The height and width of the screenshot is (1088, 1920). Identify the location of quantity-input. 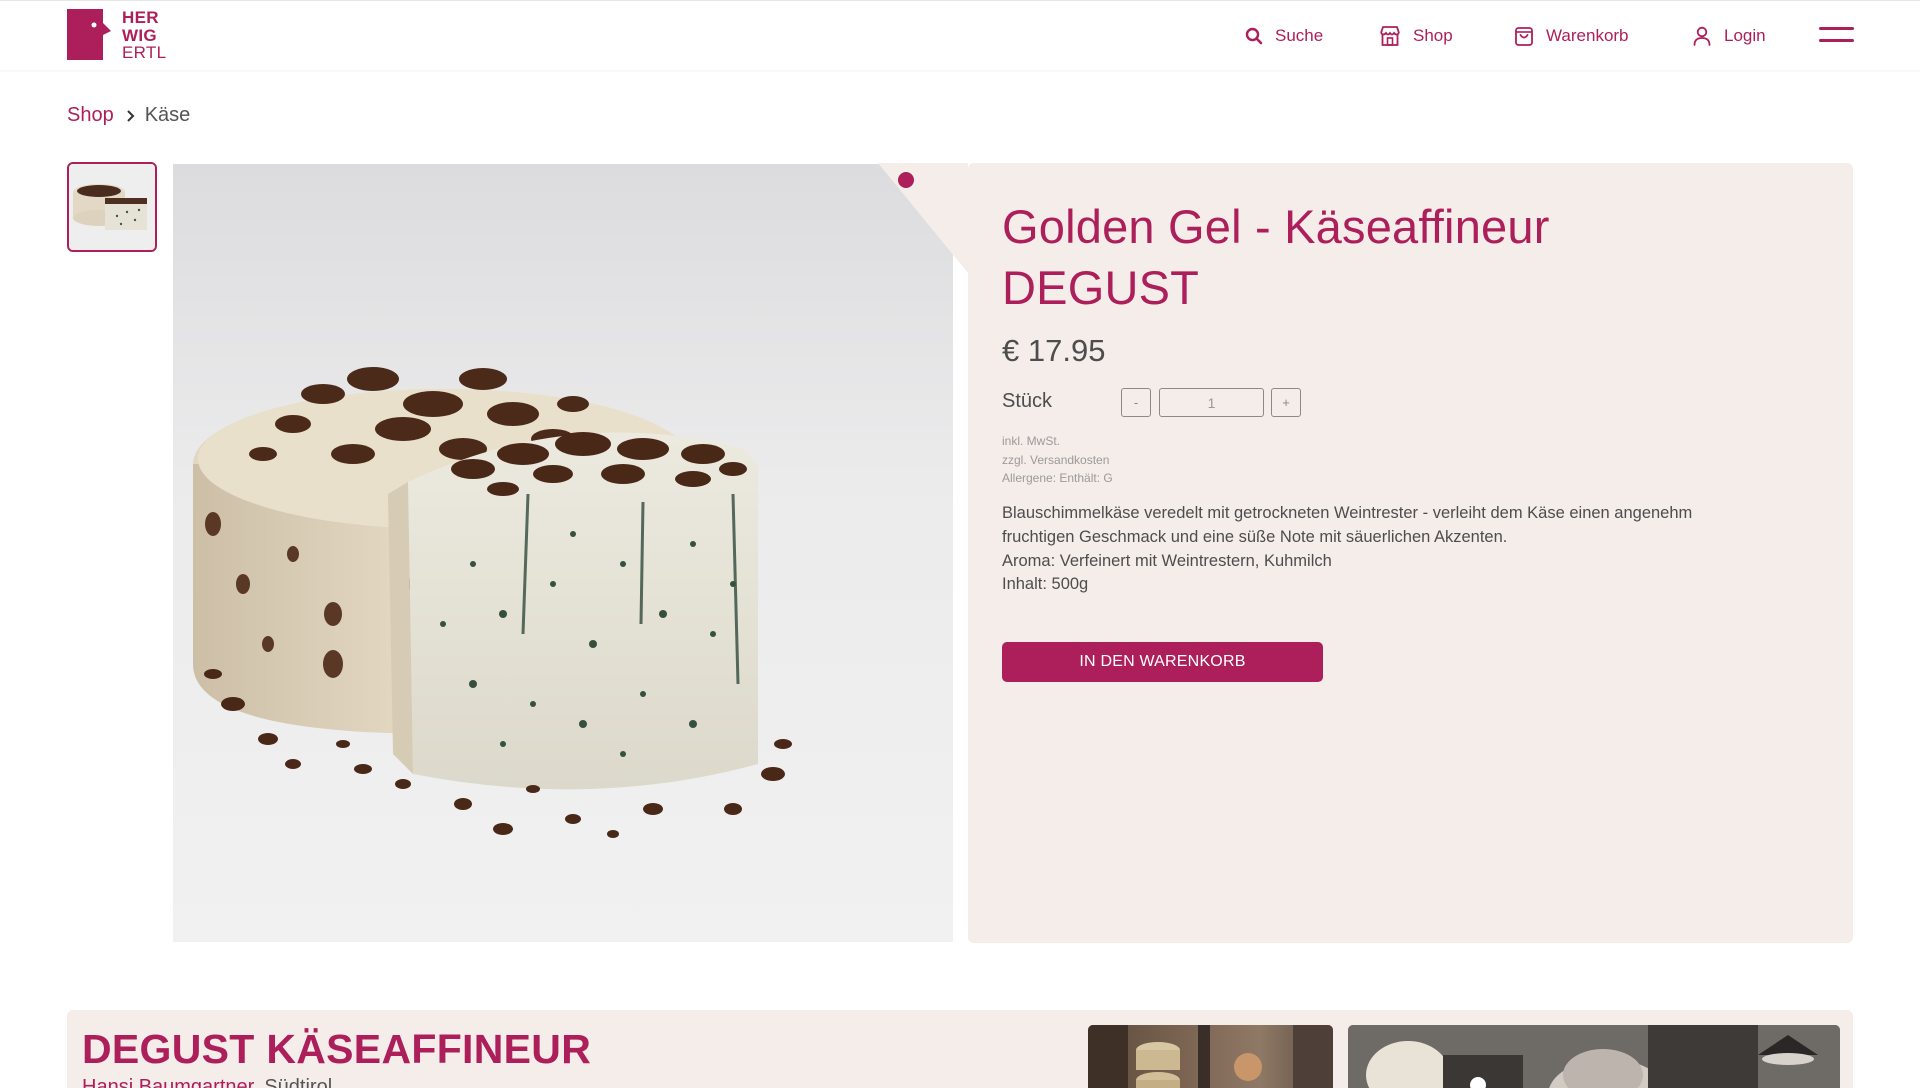
(1211, 402).